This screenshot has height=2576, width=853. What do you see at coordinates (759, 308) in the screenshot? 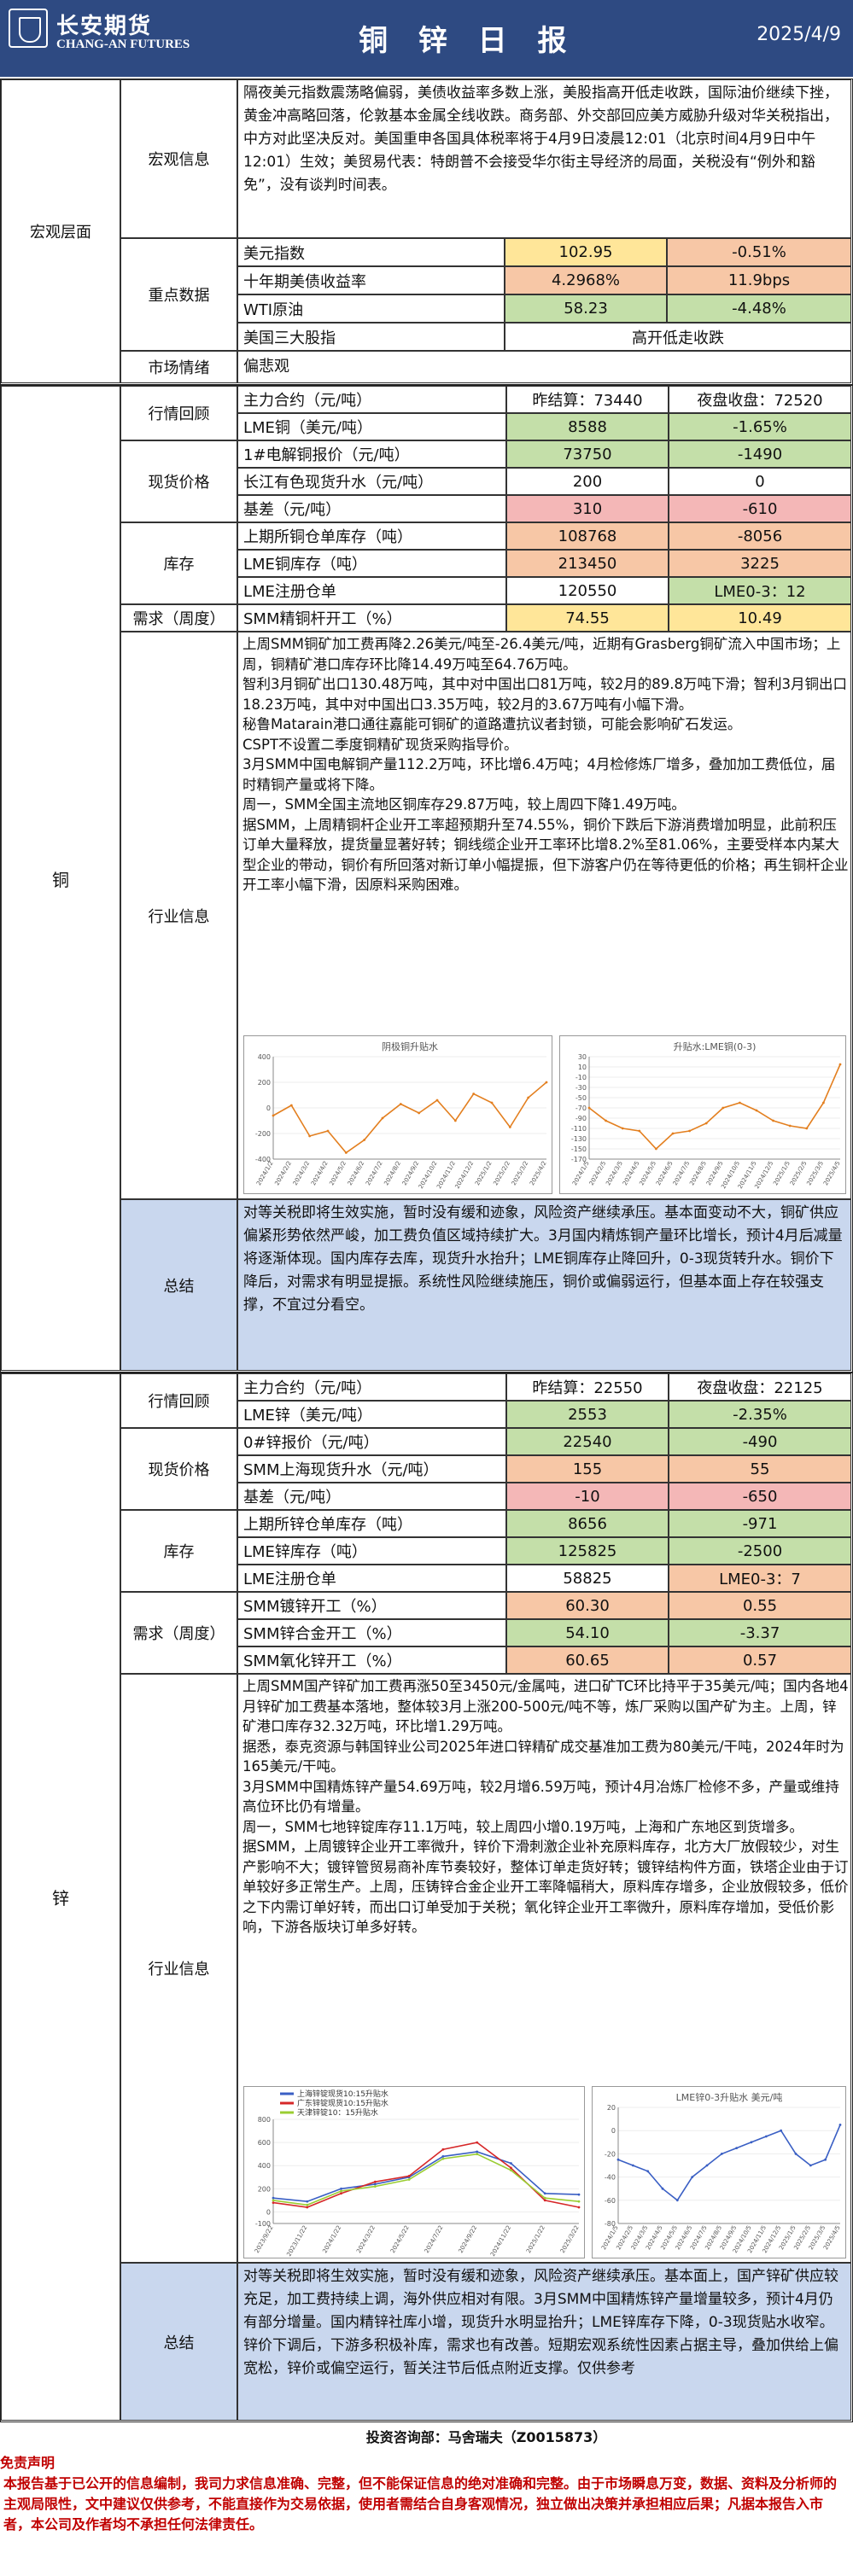
I see `row-change: -4.48%` at bounding box center [759, 308].